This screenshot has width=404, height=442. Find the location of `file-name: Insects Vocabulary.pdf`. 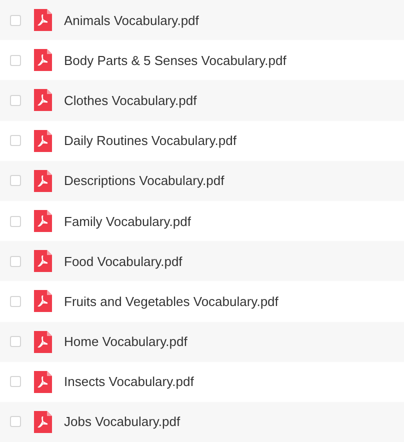

file-name: Insects Vocabulary.pdf is located at coordinates (129, 382).